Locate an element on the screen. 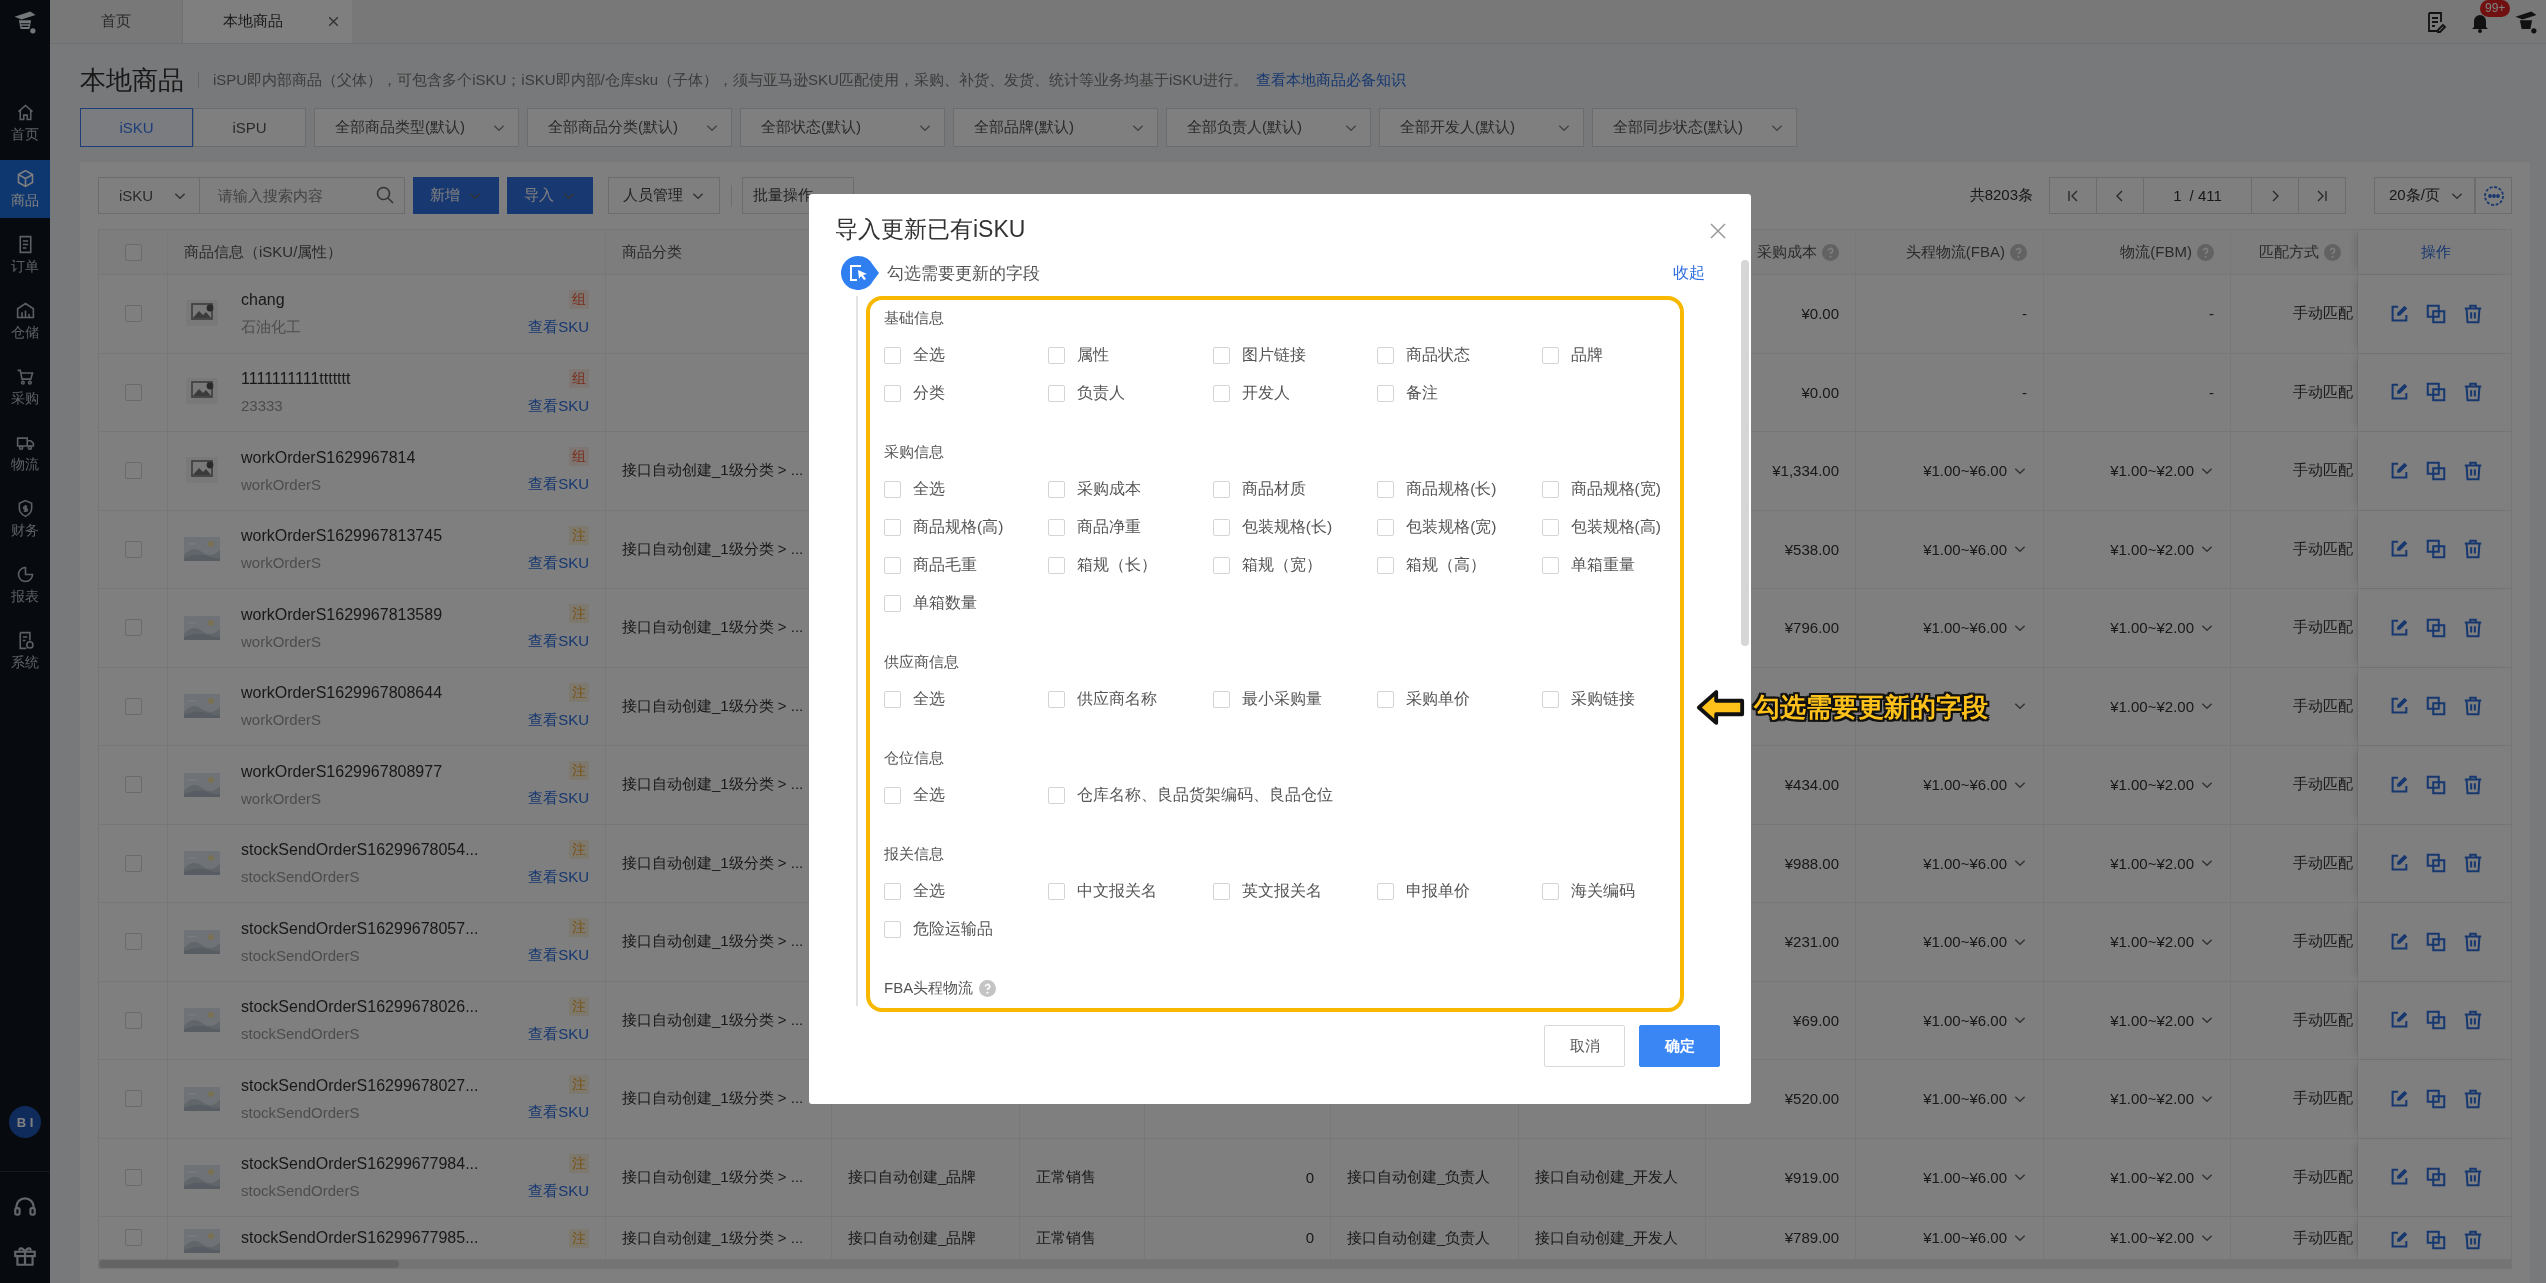  table-cell: ¥919.00 is located at coordinates (1811, 1177).